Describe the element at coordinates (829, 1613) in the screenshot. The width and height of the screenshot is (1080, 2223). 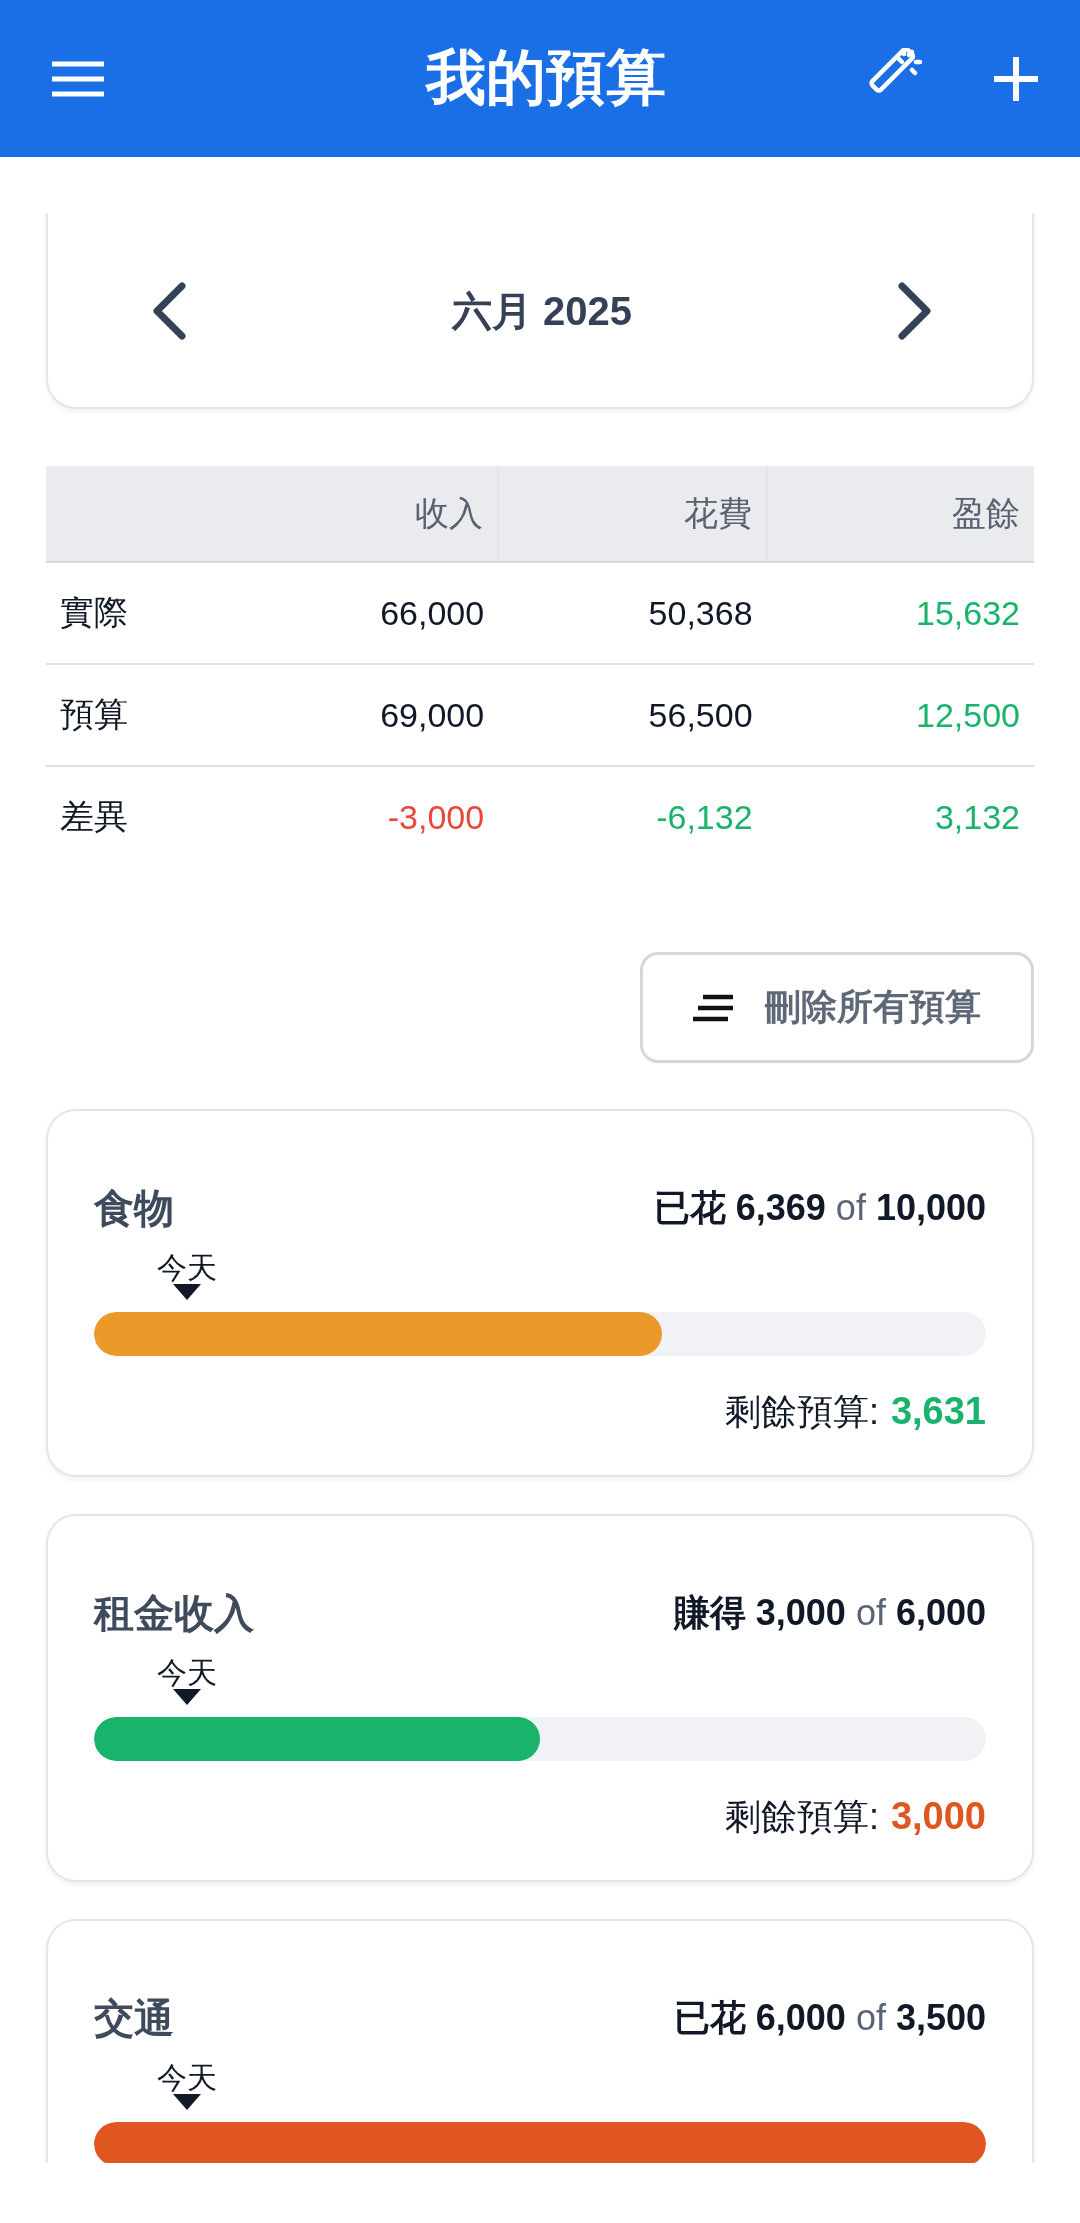
I see `amount-text: 賺得 3,000 of 6,000` at that location.